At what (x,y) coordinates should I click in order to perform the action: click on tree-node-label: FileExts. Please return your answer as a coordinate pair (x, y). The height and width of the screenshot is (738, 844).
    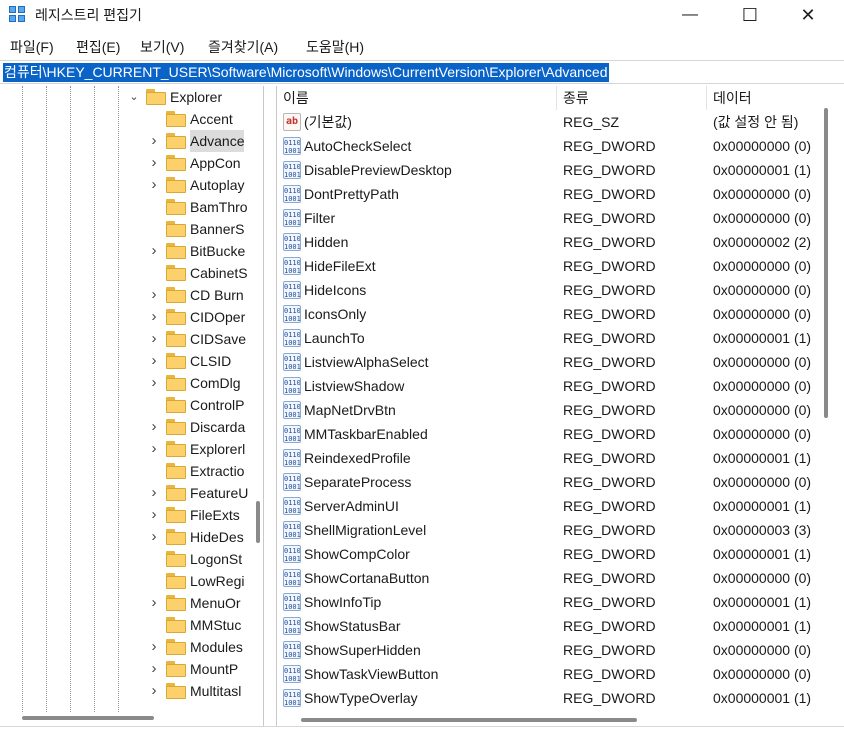
    Looking at the image, I should click on (215, 515).